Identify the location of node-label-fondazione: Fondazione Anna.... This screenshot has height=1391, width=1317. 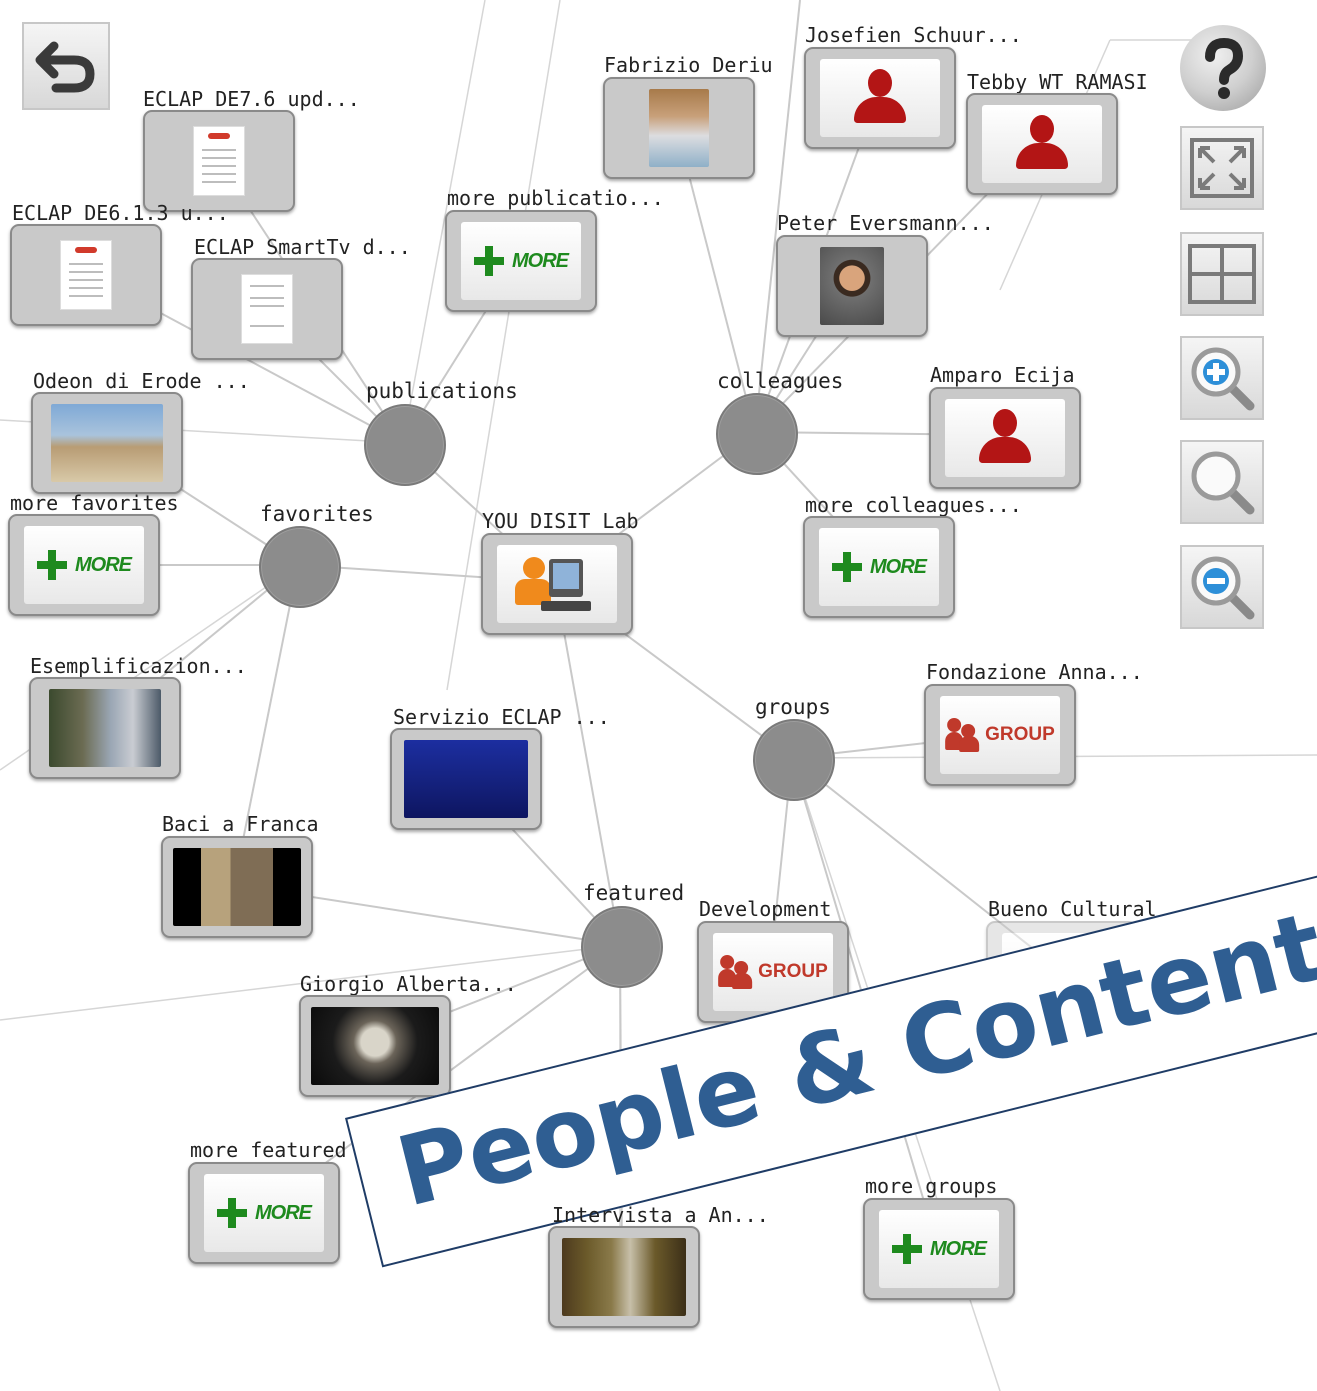
(1034, 672).